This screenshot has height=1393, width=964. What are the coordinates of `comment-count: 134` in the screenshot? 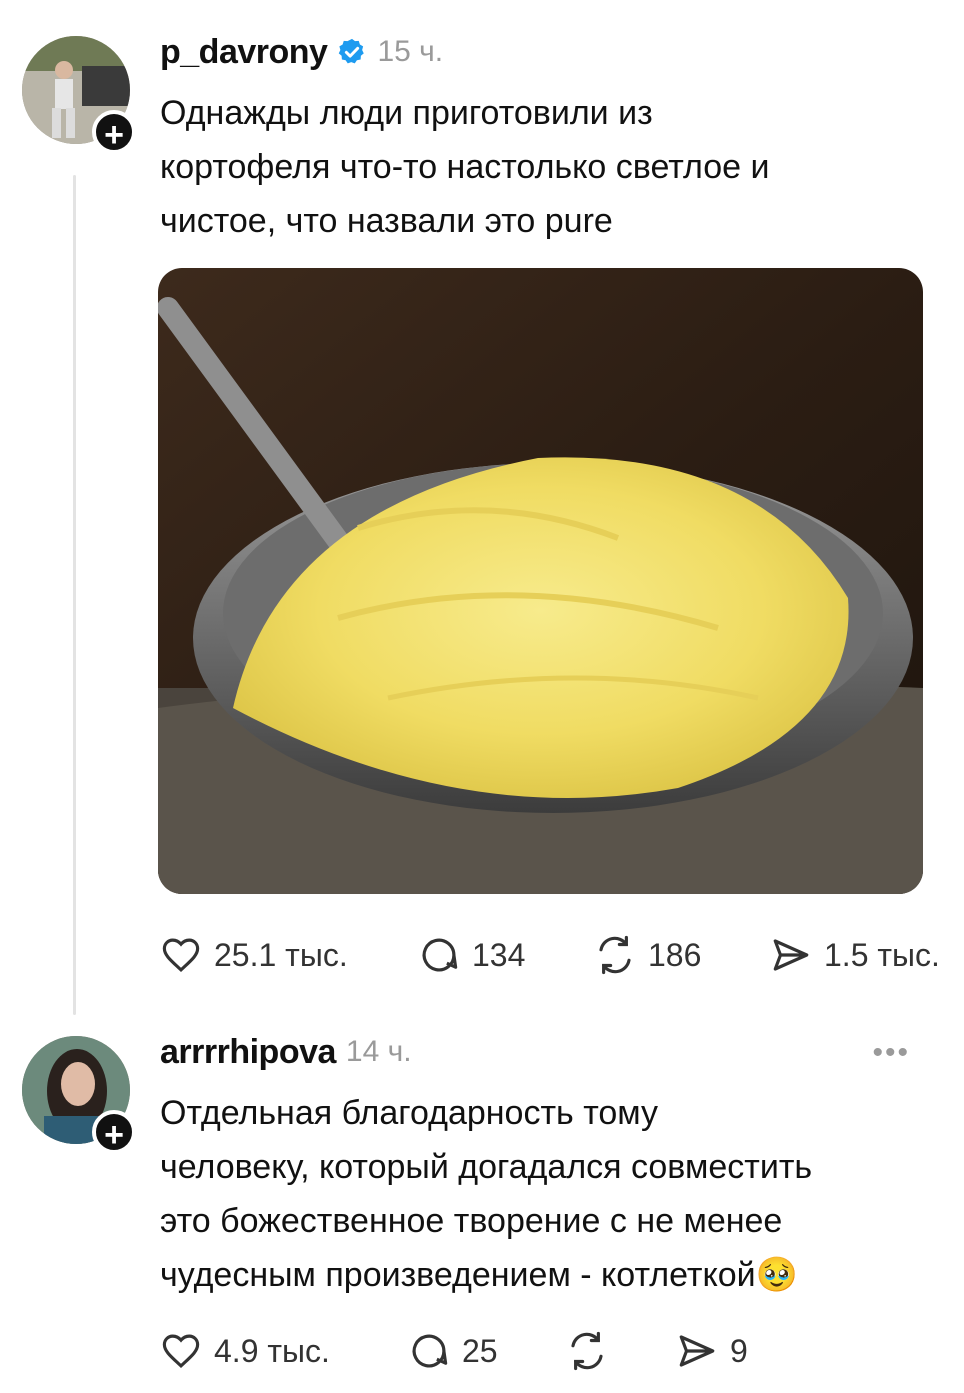 It's located at (499, 954).